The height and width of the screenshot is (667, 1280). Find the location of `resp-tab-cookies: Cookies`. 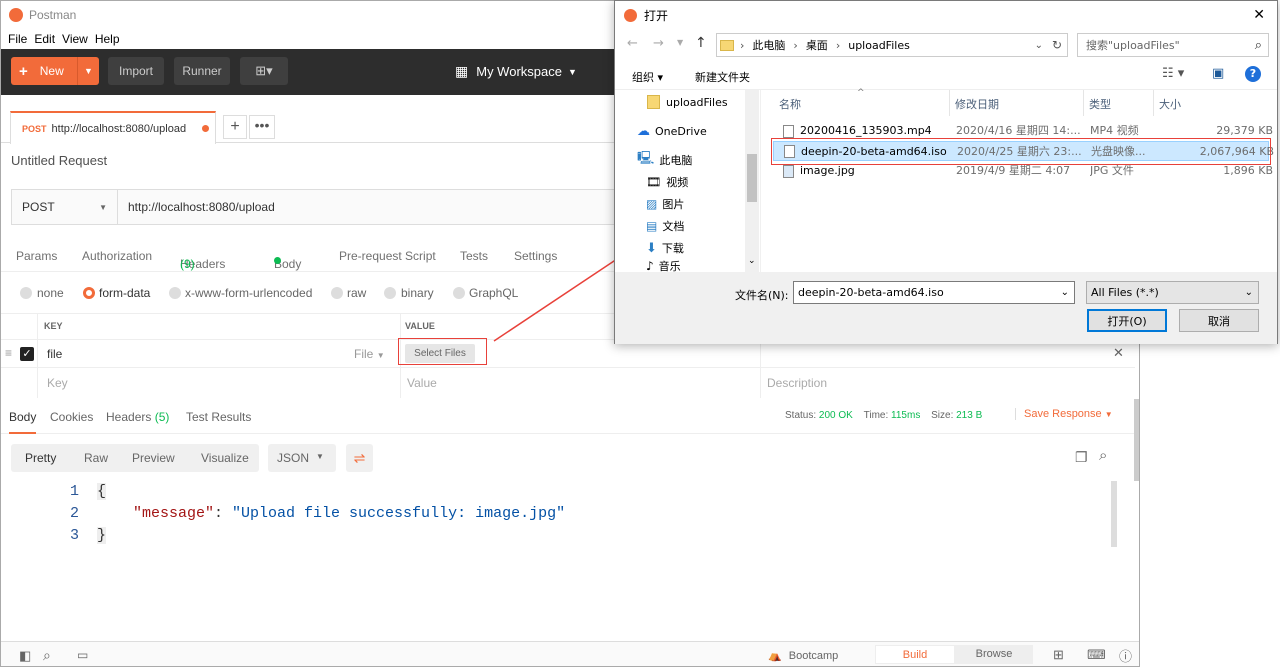

resp-tab-cookies: Cookies is located at coordinates (71, 417).